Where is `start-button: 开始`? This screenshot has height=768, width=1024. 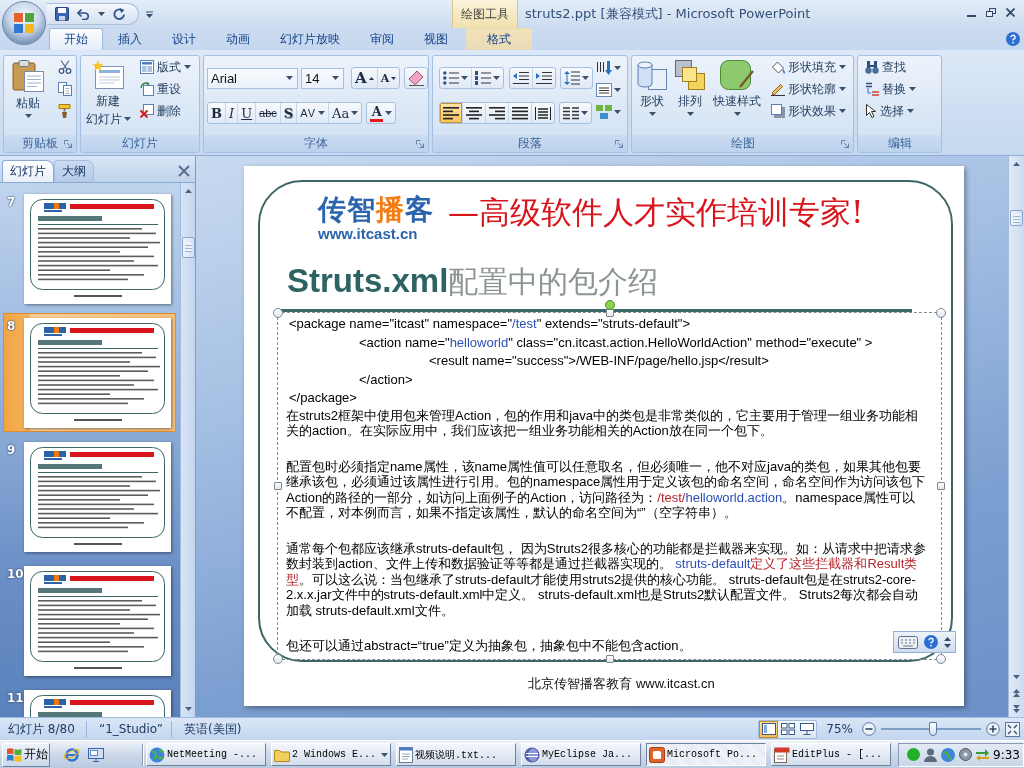 start-button: 开始 is located at coordinates (26, 754).